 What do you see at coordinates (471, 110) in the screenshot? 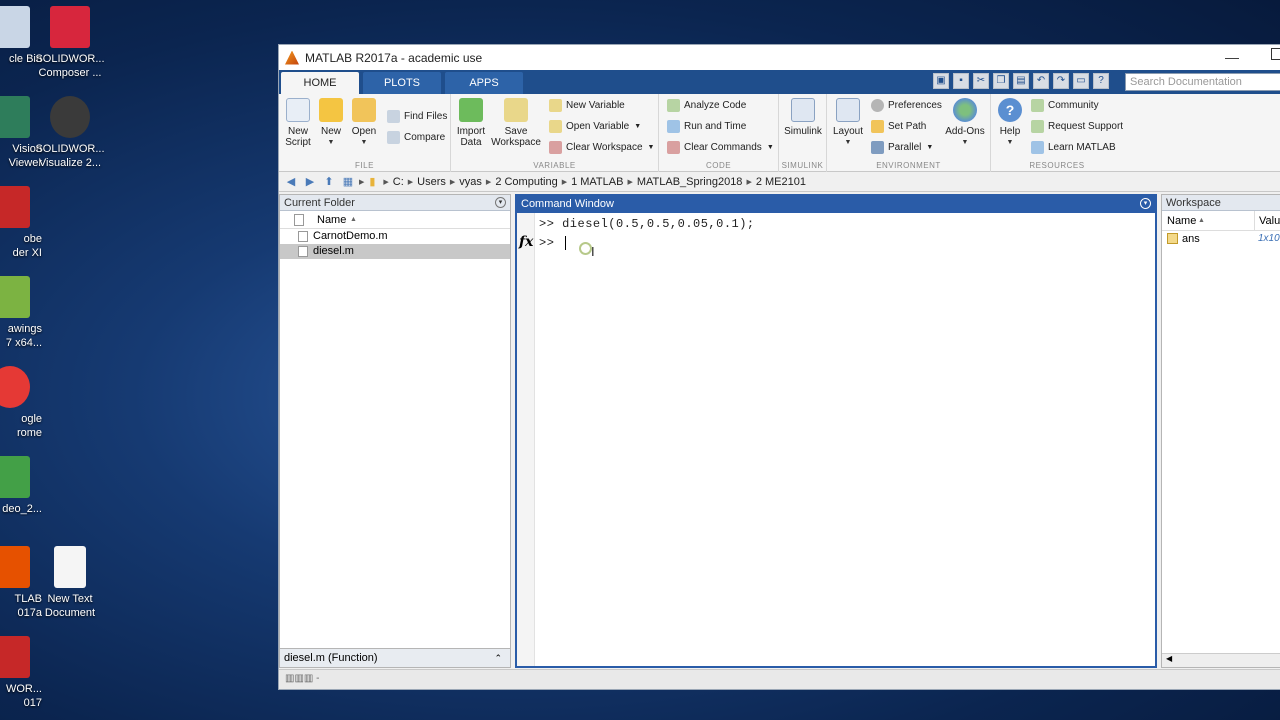
I see `import-data-icon` at bounding box center [471, 110].